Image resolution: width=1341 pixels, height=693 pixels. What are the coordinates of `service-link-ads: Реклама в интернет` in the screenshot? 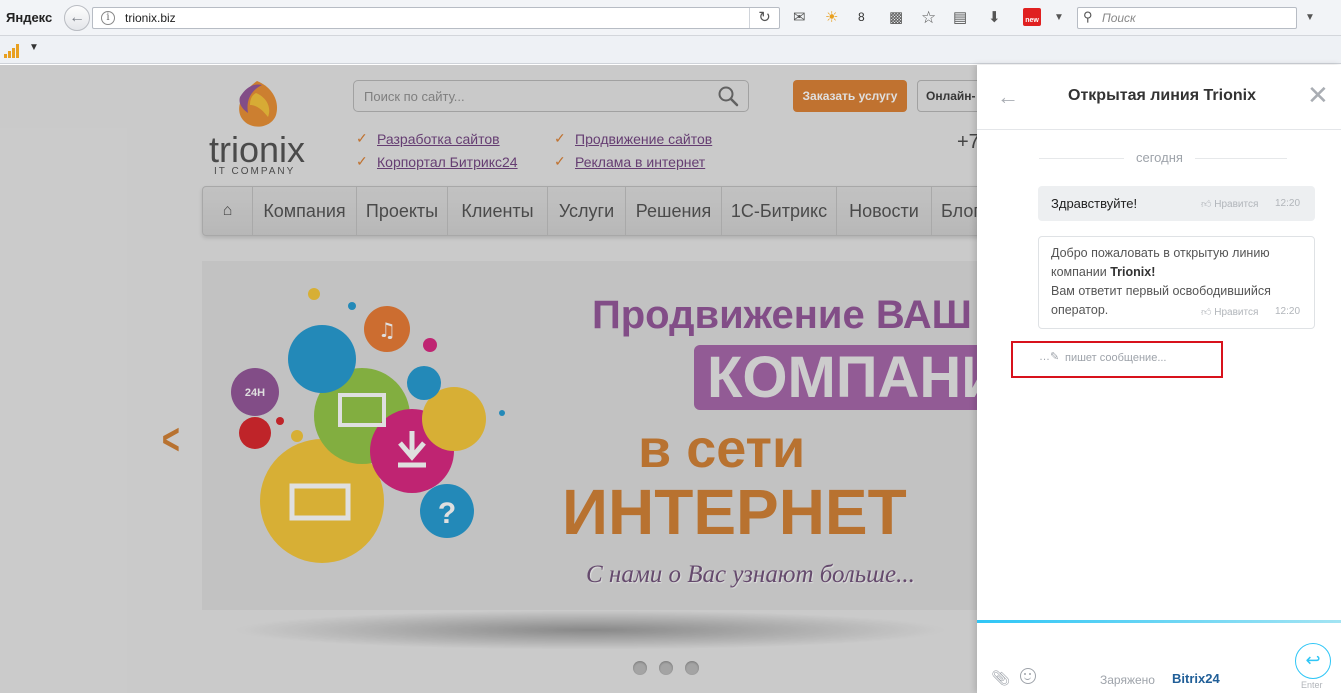 It's located at (640, 162).